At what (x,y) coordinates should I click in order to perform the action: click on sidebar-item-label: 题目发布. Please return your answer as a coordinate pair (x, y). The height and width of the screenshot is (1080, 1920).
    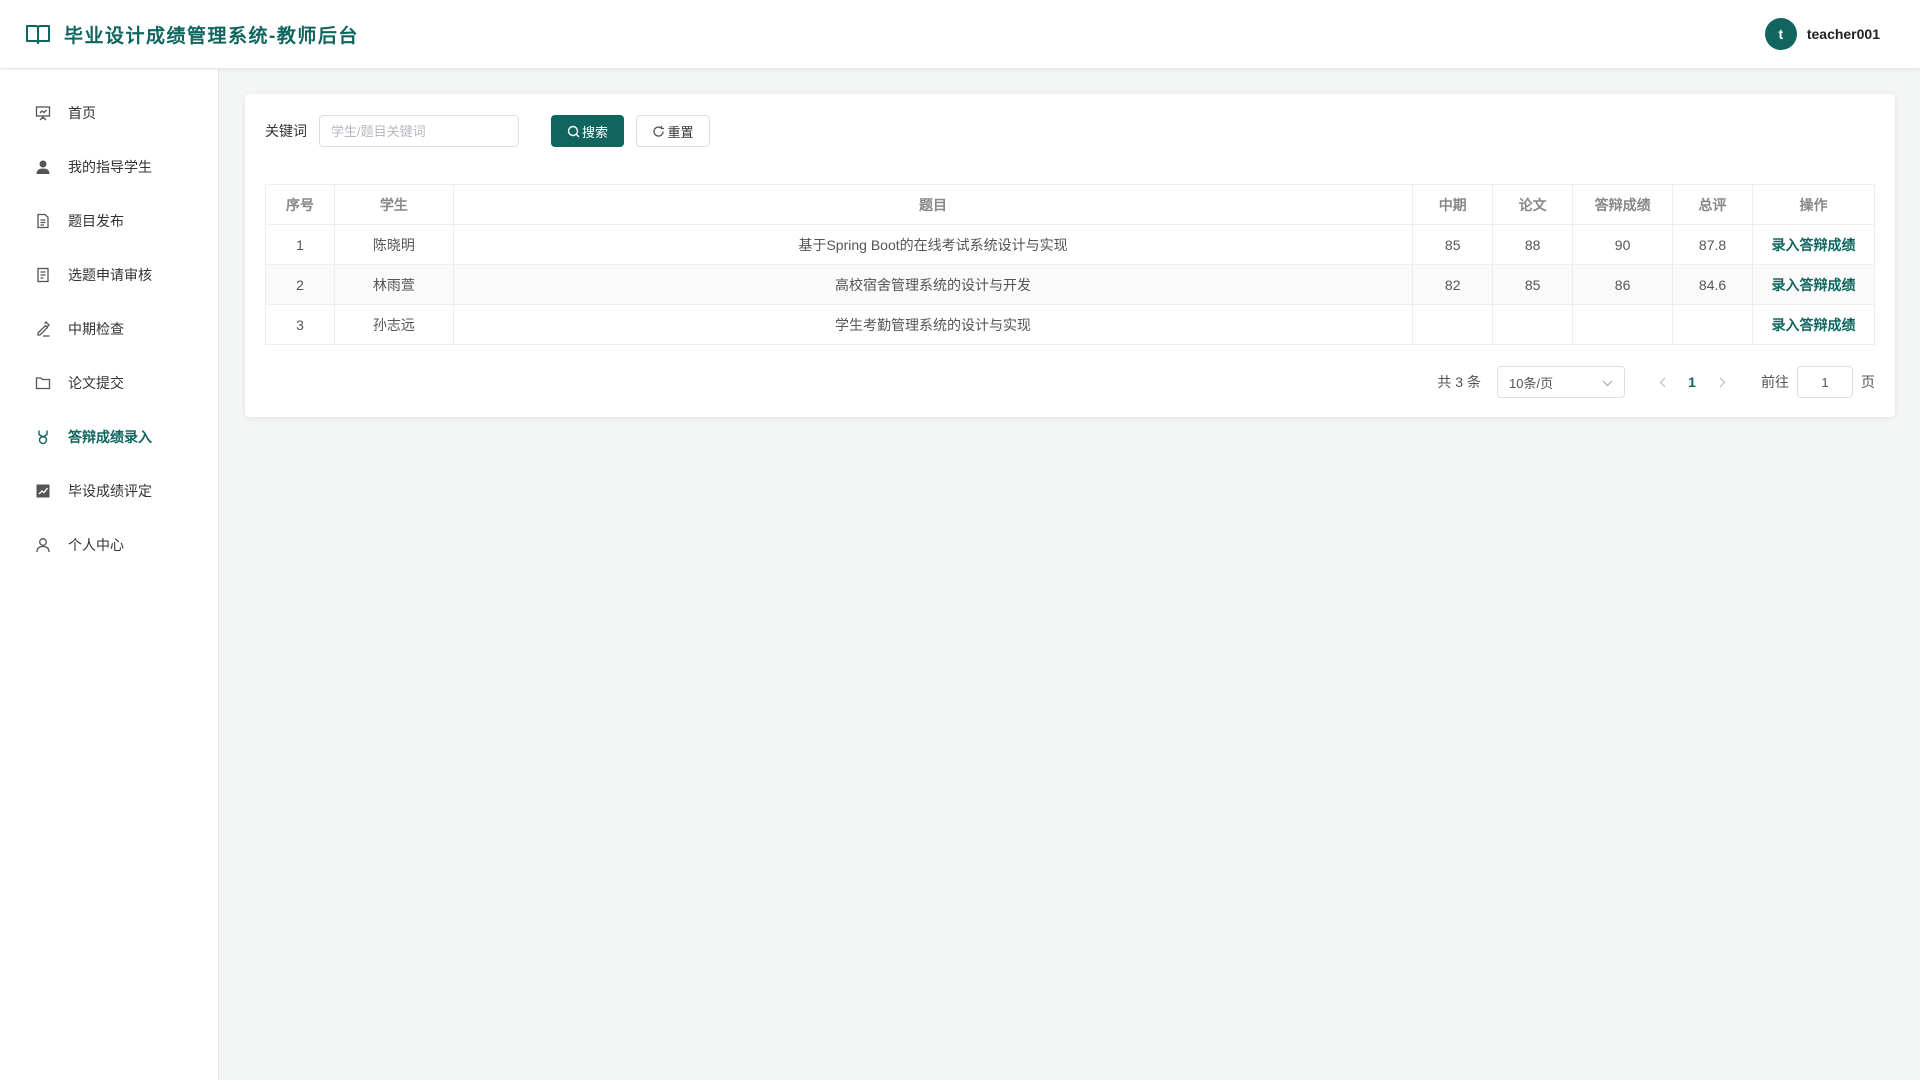
    Looking at the image, I should click on (96, 221).